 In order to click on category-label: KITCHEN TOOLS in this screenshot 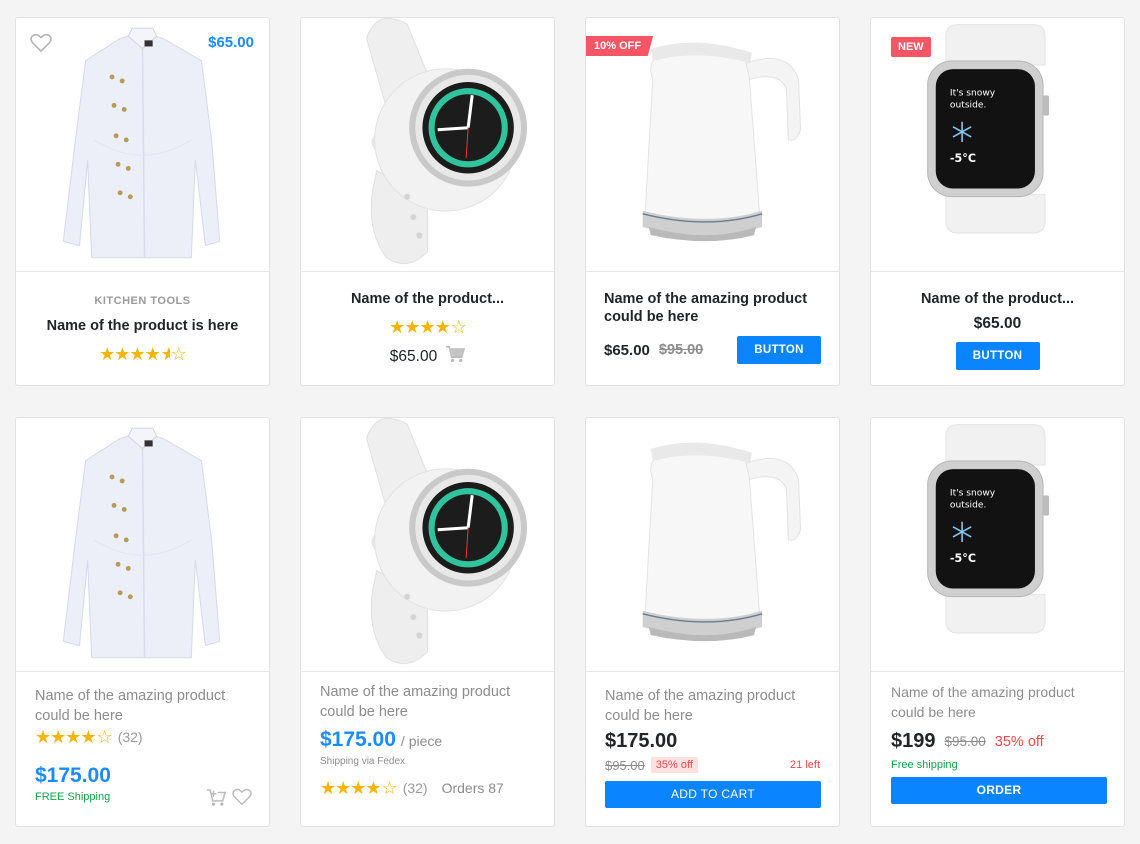, I will do `click(142, 301)`.